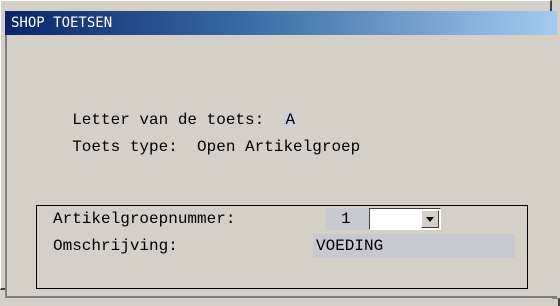  I want to click on omschrijving-label: Omschrijving:, so click(115, 246).